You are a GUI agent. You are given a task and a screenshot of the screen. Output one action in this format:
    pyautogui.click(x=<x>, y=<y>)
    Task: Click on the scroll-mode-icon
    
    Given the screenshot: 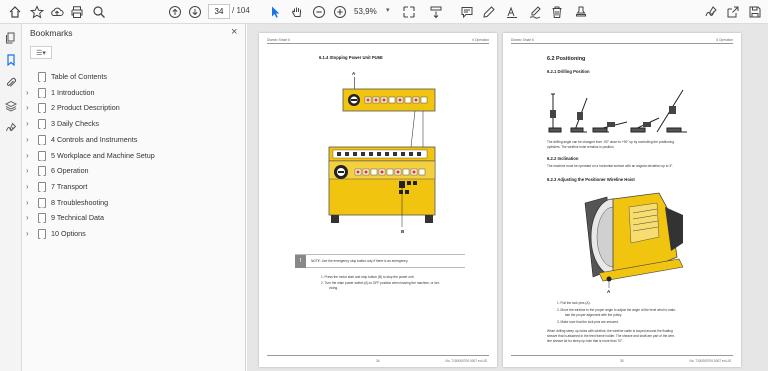 What is the action you would take?
    pyautogui.click(x=435, y=11)
    